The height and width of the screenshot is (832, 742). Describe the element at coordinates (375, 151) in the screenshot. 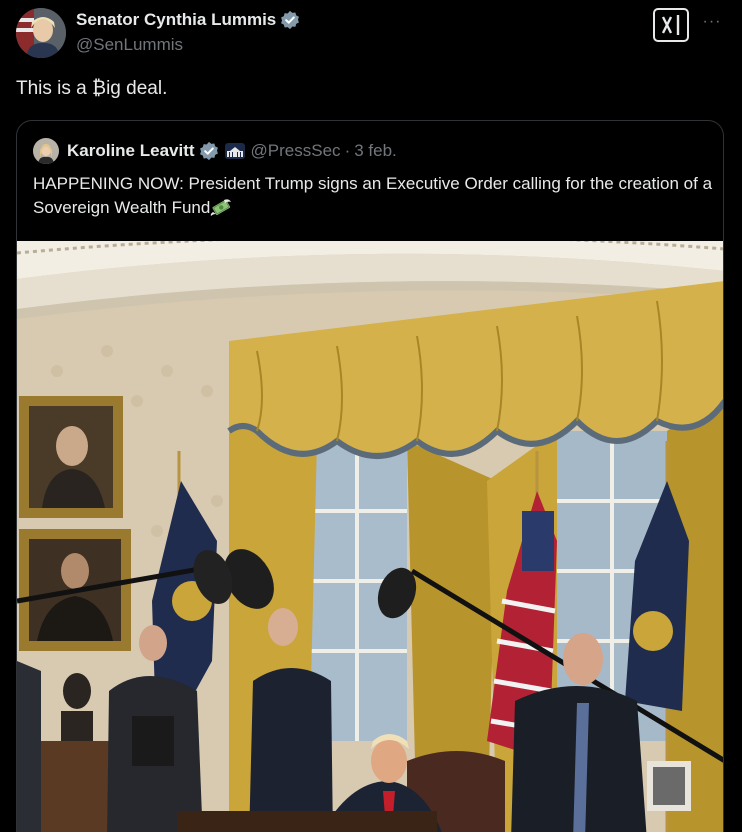

I see `quoted-post-date: 3 feb.` at that location.